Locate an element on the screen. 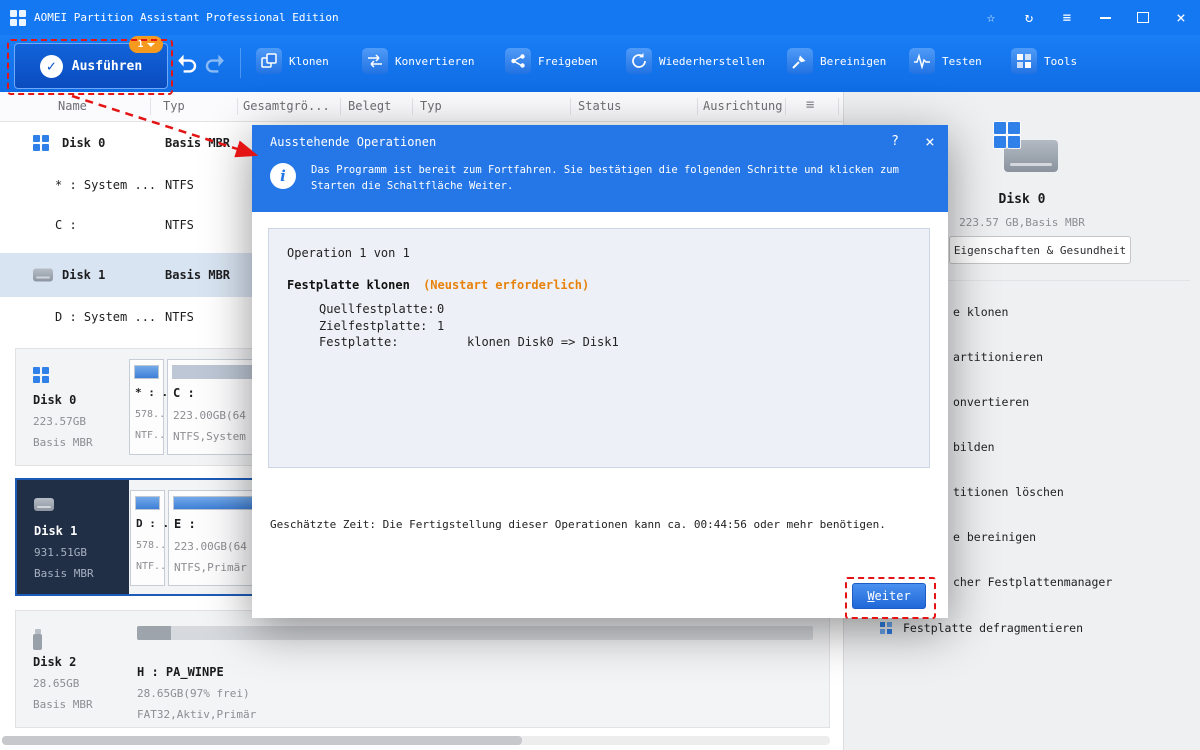  pending-count-badge: 1 is located at coordinates (146, 44).